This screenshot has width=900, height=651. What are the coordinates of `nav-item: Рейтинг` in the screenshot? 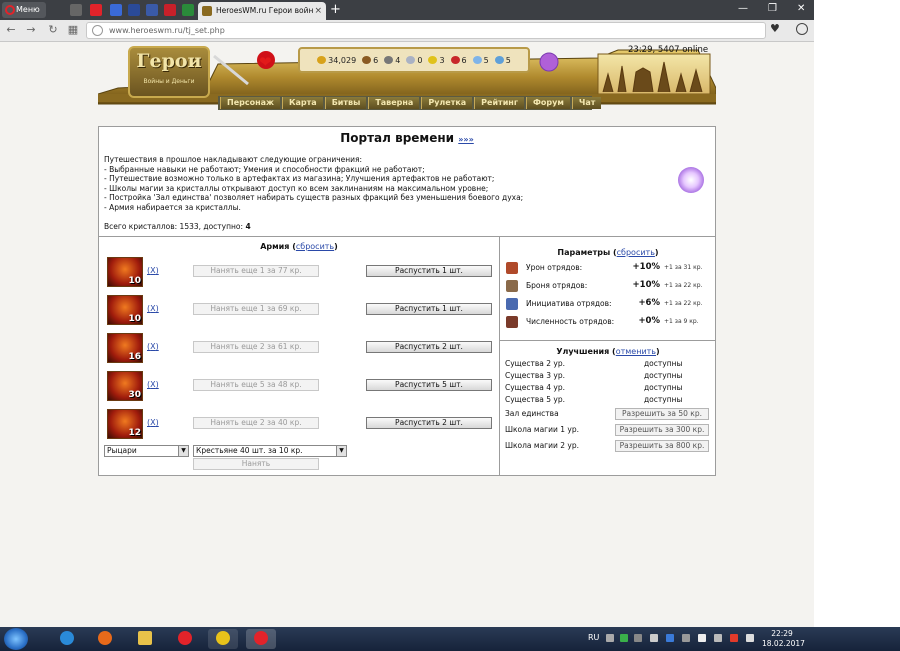 It's located at (499, 103).